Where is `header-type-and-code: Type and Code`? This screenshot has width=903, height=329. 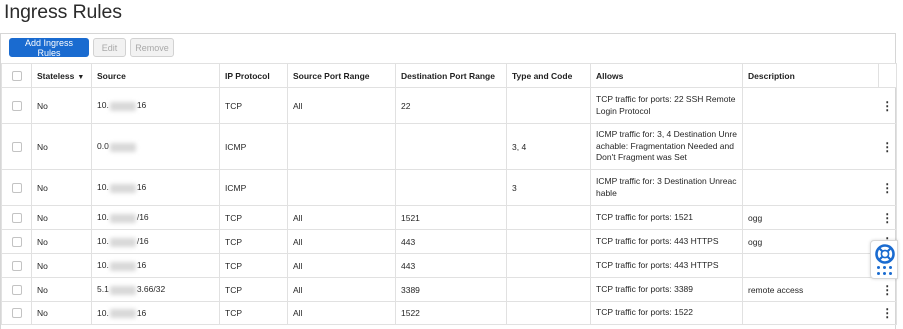
header-type-and-code: Type and Code is located at coordinates (548, 75).